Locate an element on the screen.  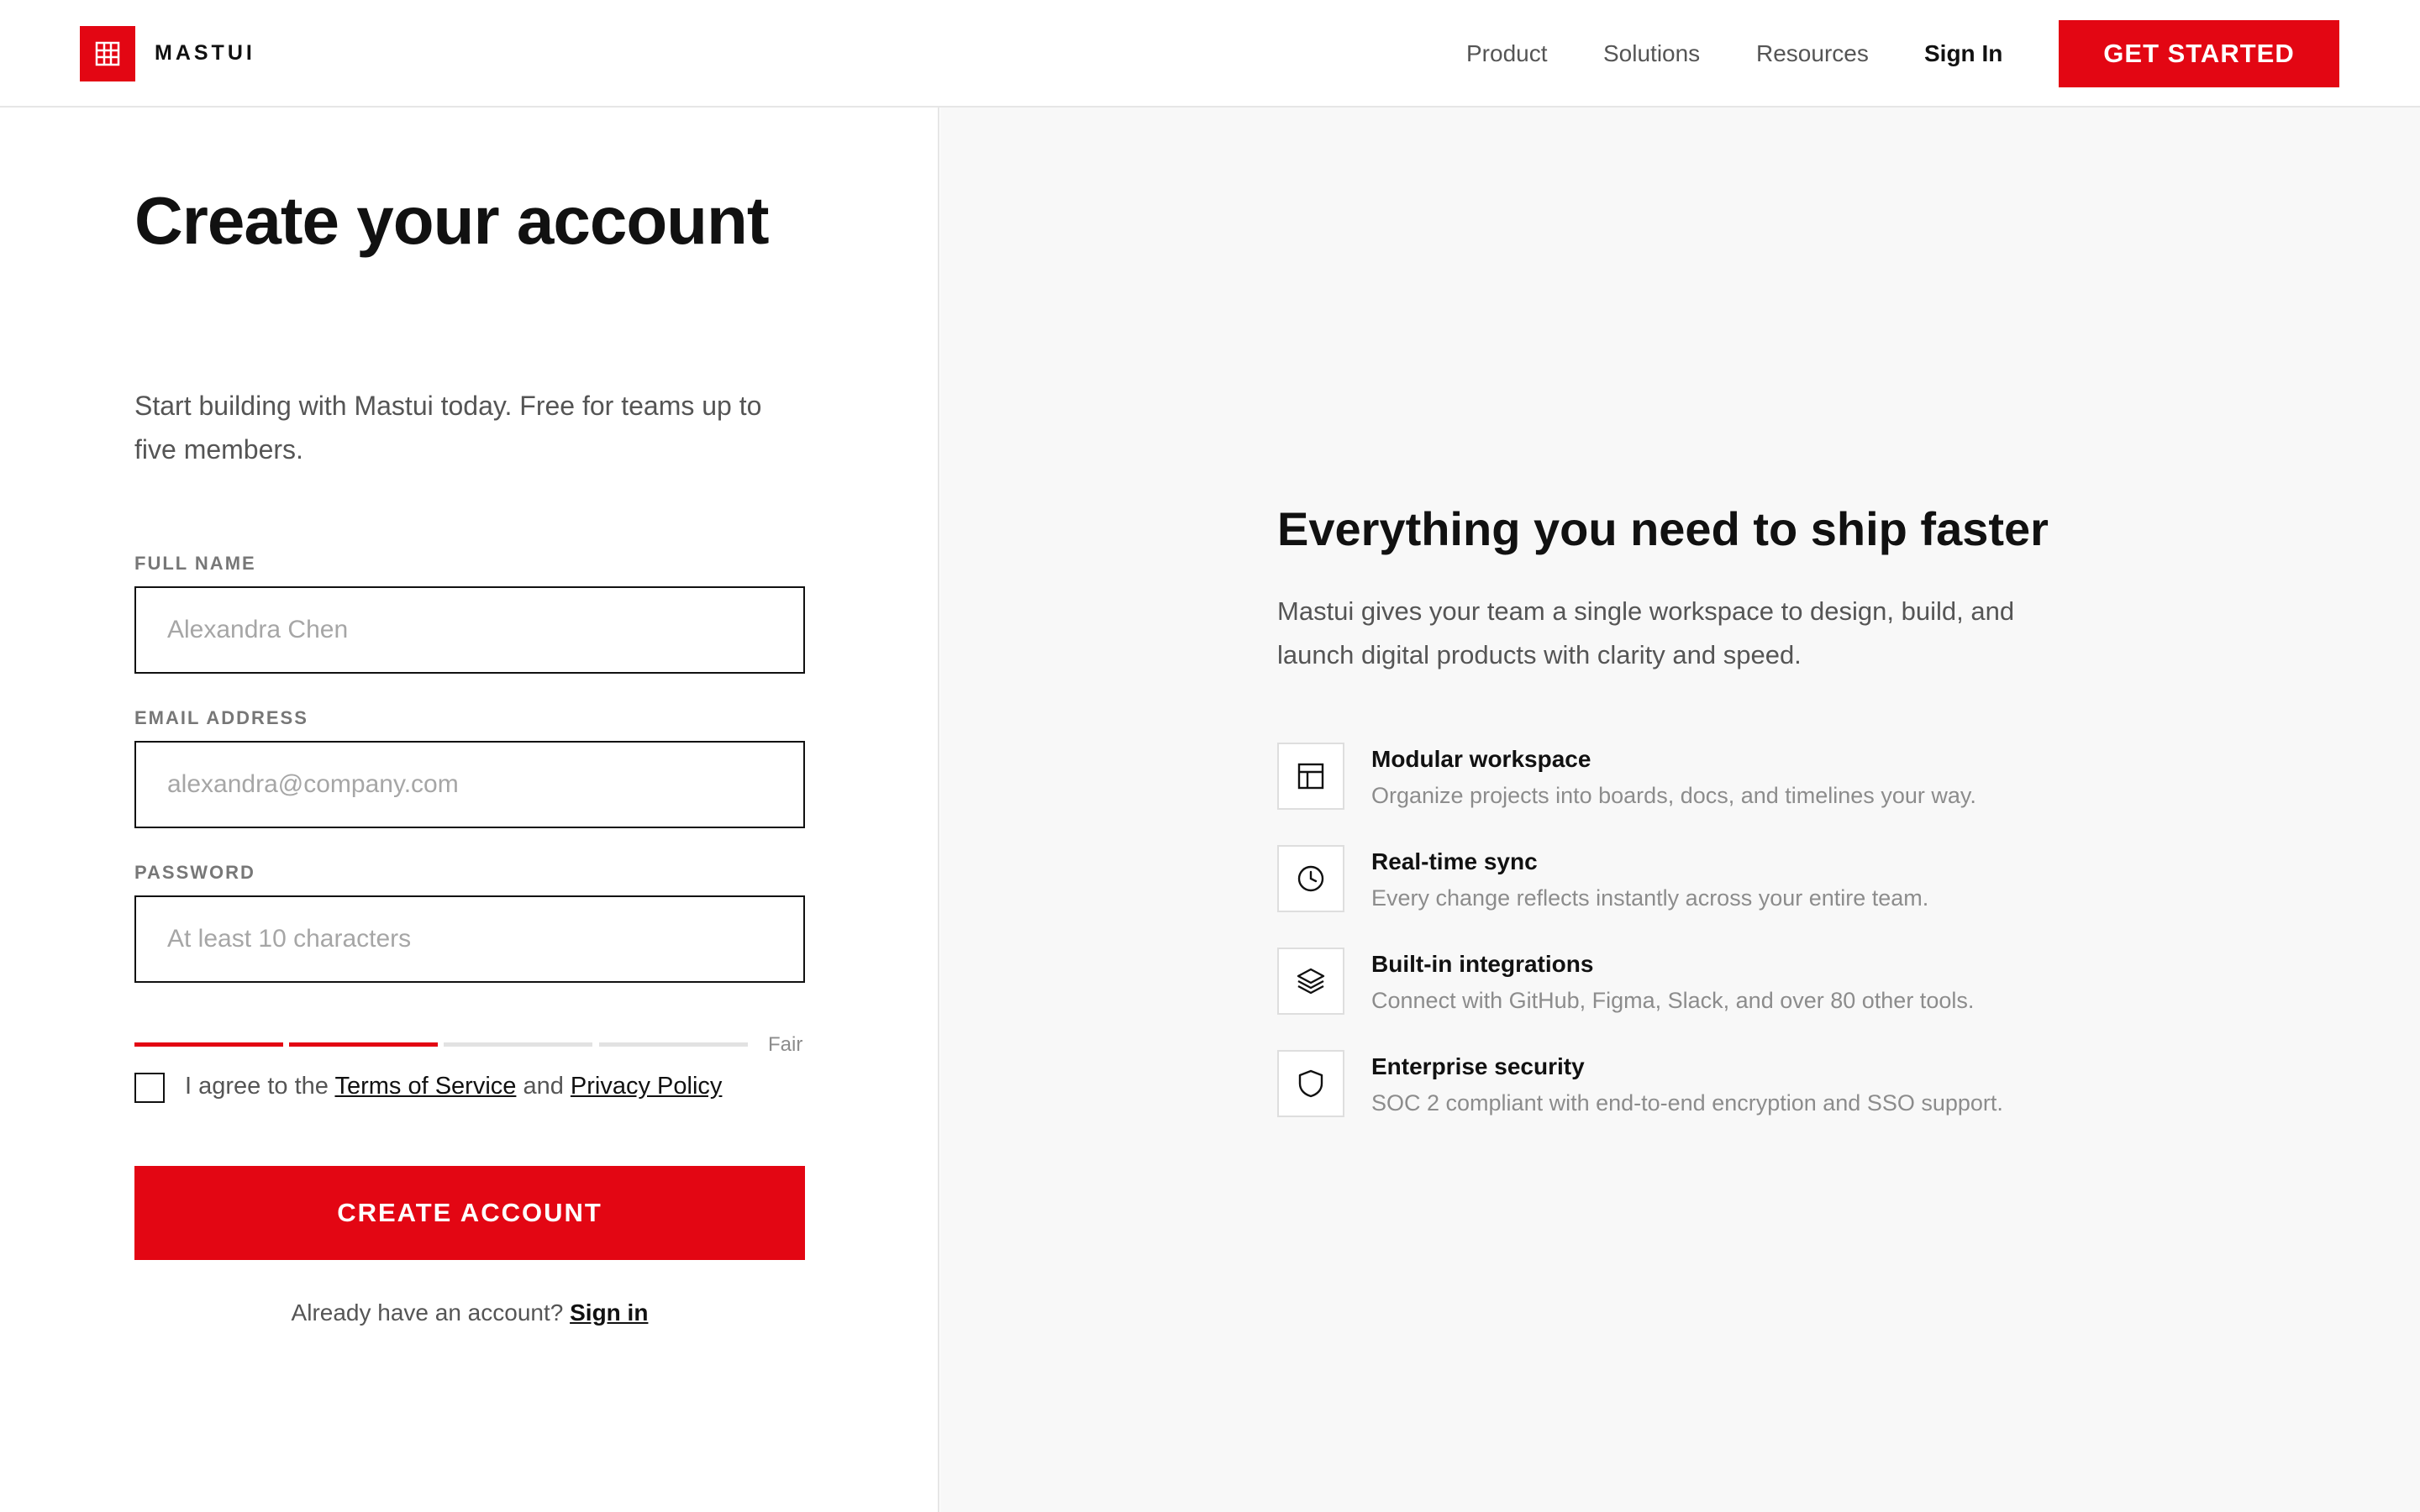
create-account-button: CREATE ACCOUNT is located at coordinates (469, 1213).